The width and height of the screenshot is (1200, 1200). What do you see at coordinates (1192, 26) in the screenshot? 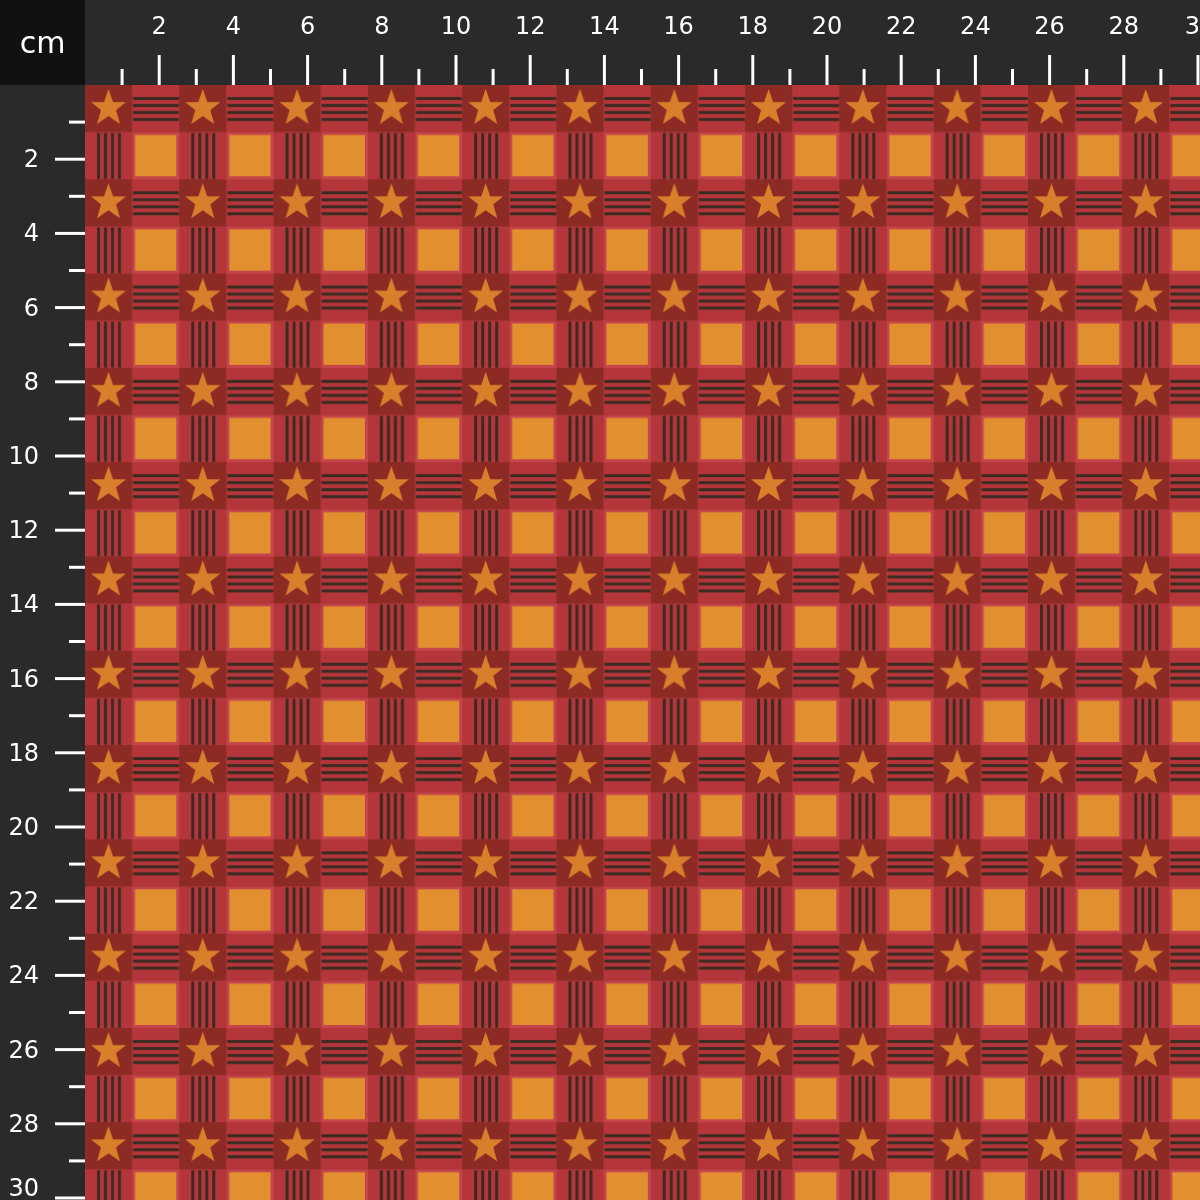
I see `ruler-label: 3` at bounding box center [1192, 26].